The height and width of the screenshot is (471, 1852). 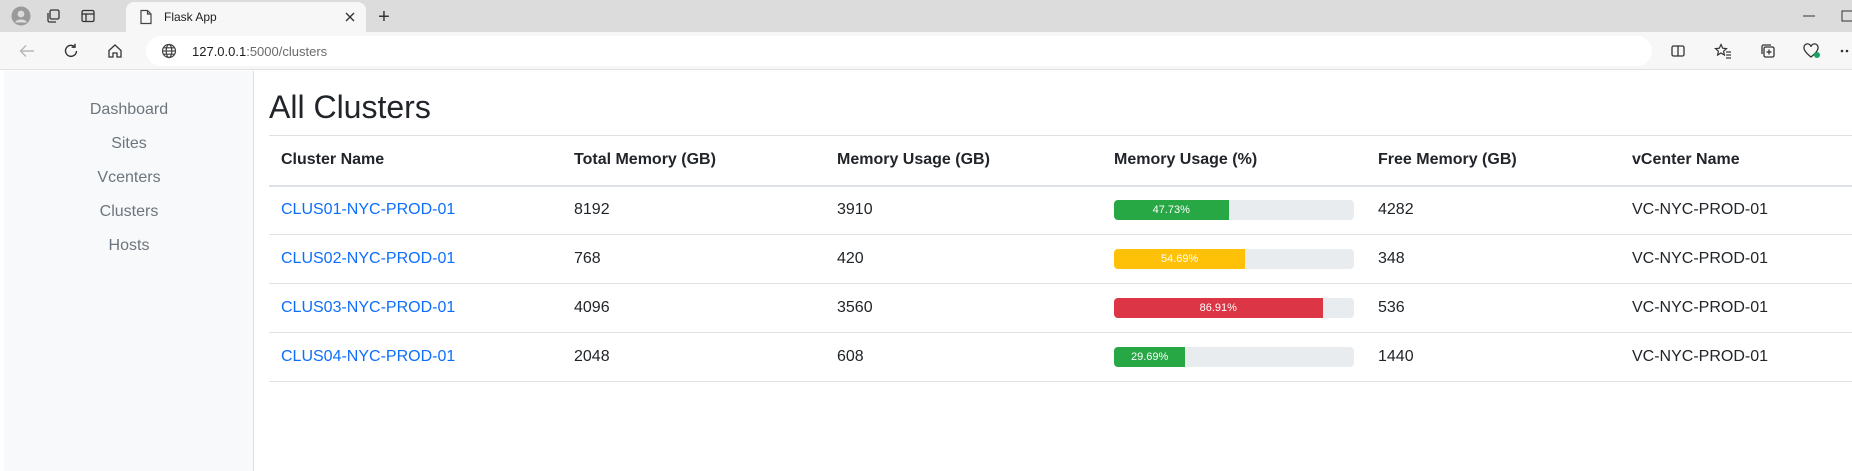 What do you see at coordinates (219, 51) in the screenshot?
I see `url-host: 127.0.0.1` at bounding box center [219, 51].